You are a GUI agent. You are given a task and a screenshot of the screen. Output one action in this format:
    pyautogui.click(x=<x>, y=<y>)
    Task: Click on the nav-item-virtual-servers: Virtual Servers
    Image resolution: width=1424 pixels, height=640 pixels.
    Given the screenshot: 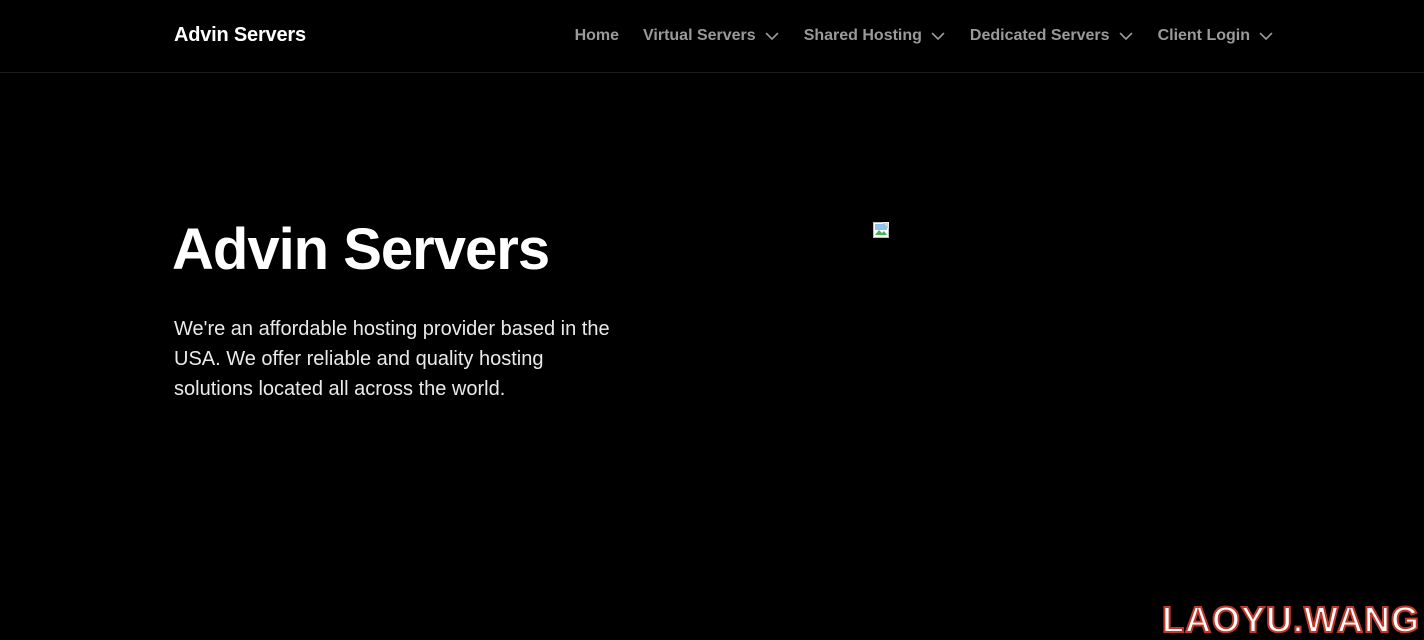 What is the action you would take?
    pyautogui.click(x=711, y=36)
    